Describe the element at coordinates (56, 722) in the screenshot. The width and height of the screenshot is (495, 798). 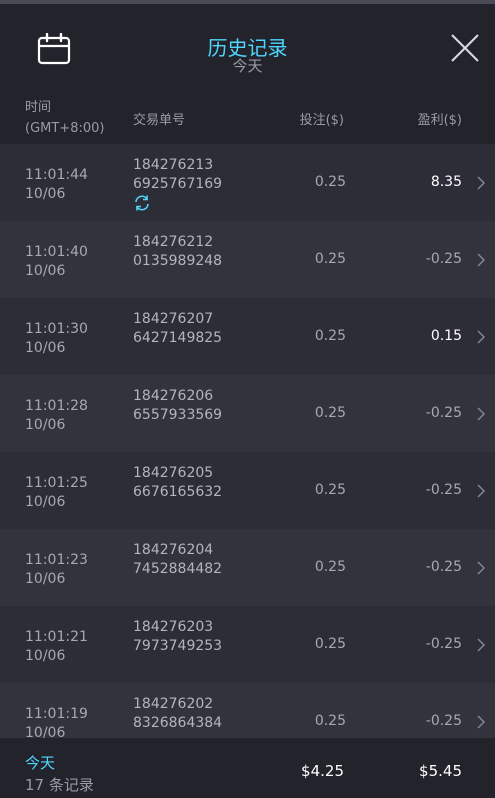
I see `row-time: 11:01:19 10/06` at that location.